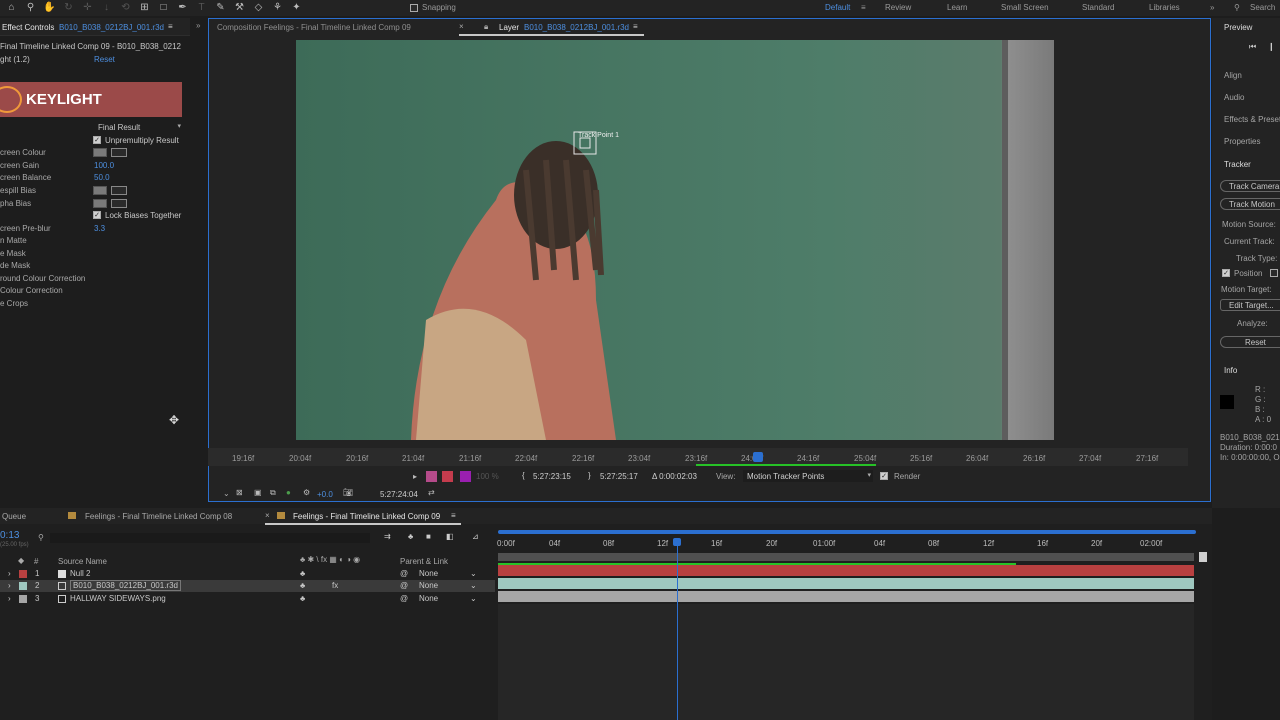  What do you see at coordinates (837, 7) in the screenshot?
I see `workspace-default: Default` at bounding box center [837, 7].